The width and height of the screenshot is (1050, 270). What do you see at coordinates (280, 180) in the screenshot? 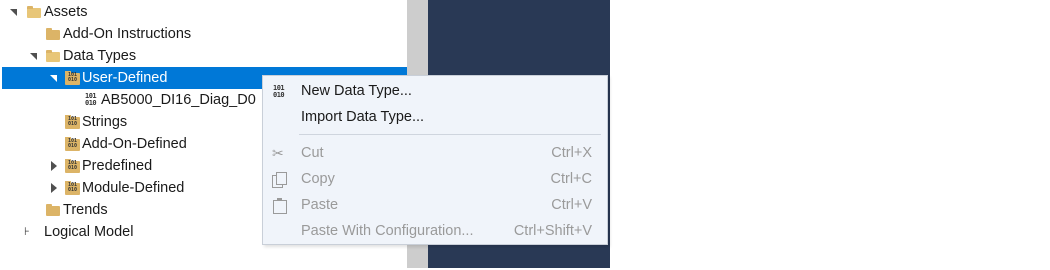
I see `copy-icon` at bounding box center [280, 180].